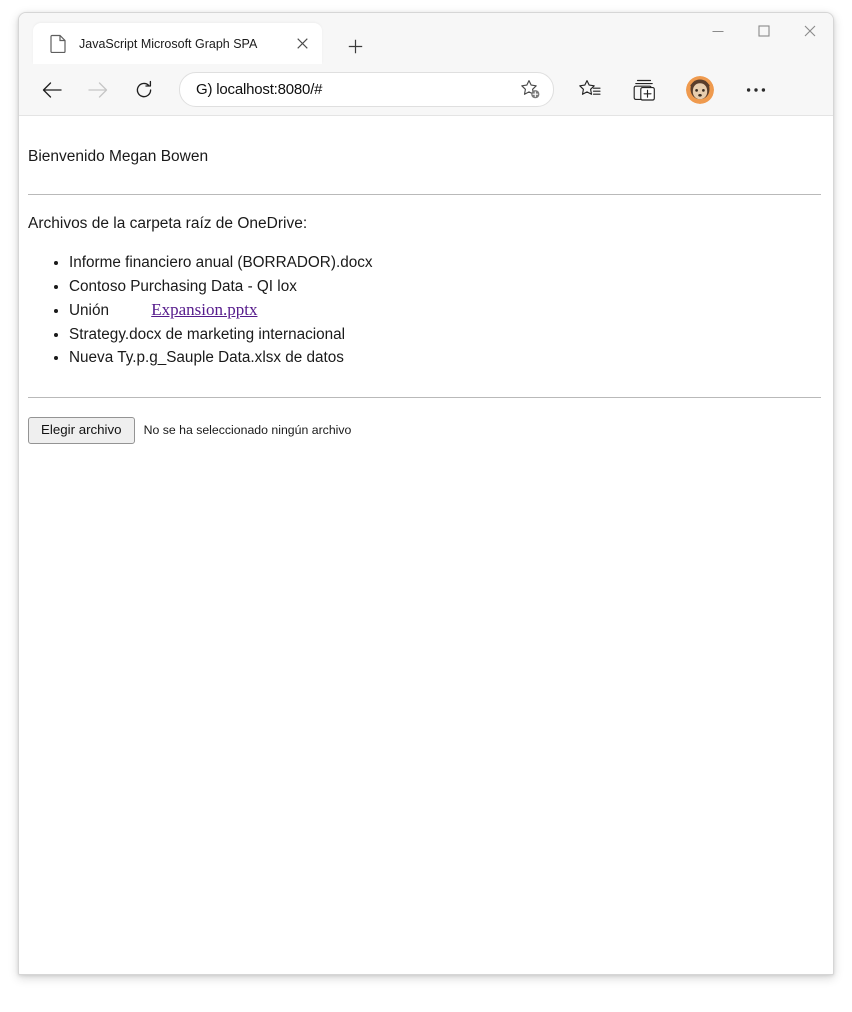 The image size is (852, 1012). Describe the element at coordinates (81, 430) in the screenshot. I see `choose-file-button: Elegir archivo` at that location.